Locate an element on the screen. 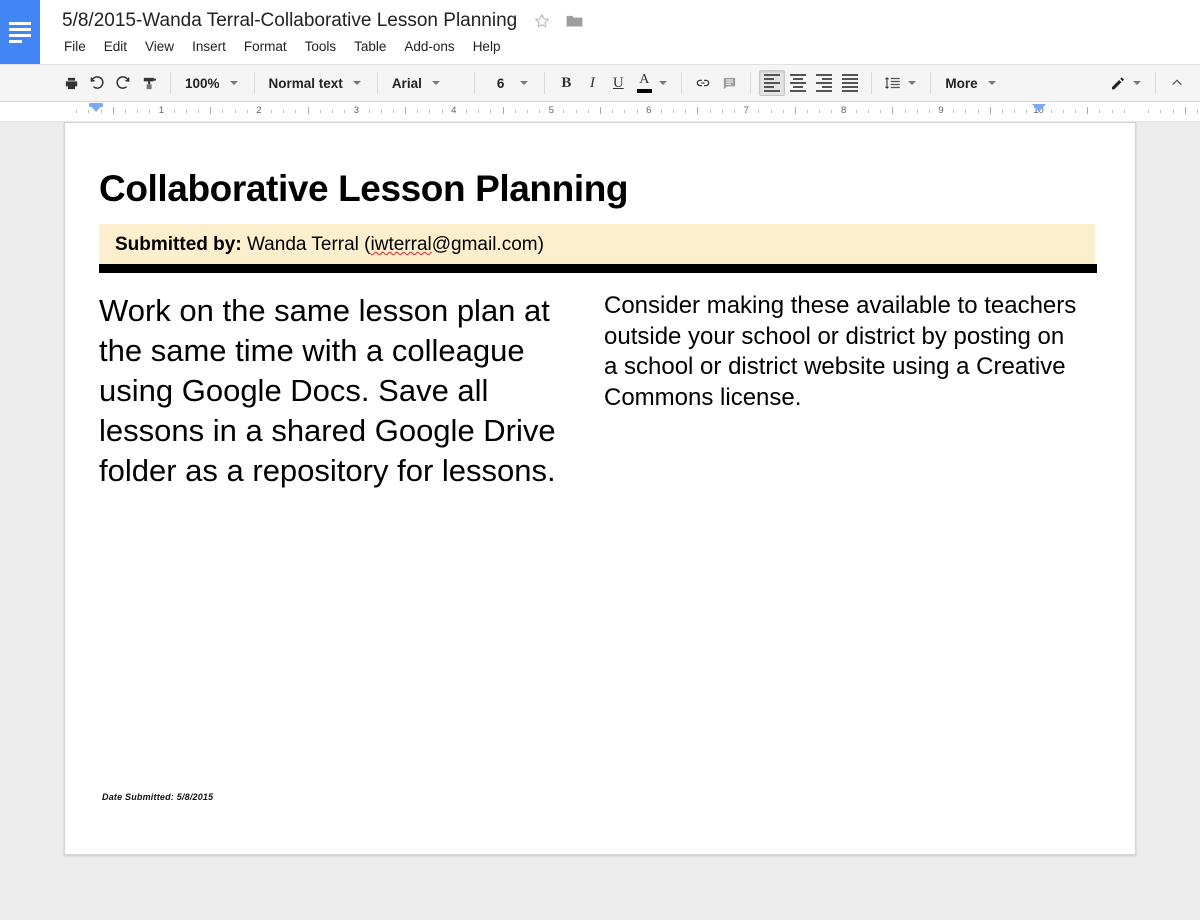 The height and width of the screenshot is (920, 1200). align-right-icon is located at coordinates (824, 83).